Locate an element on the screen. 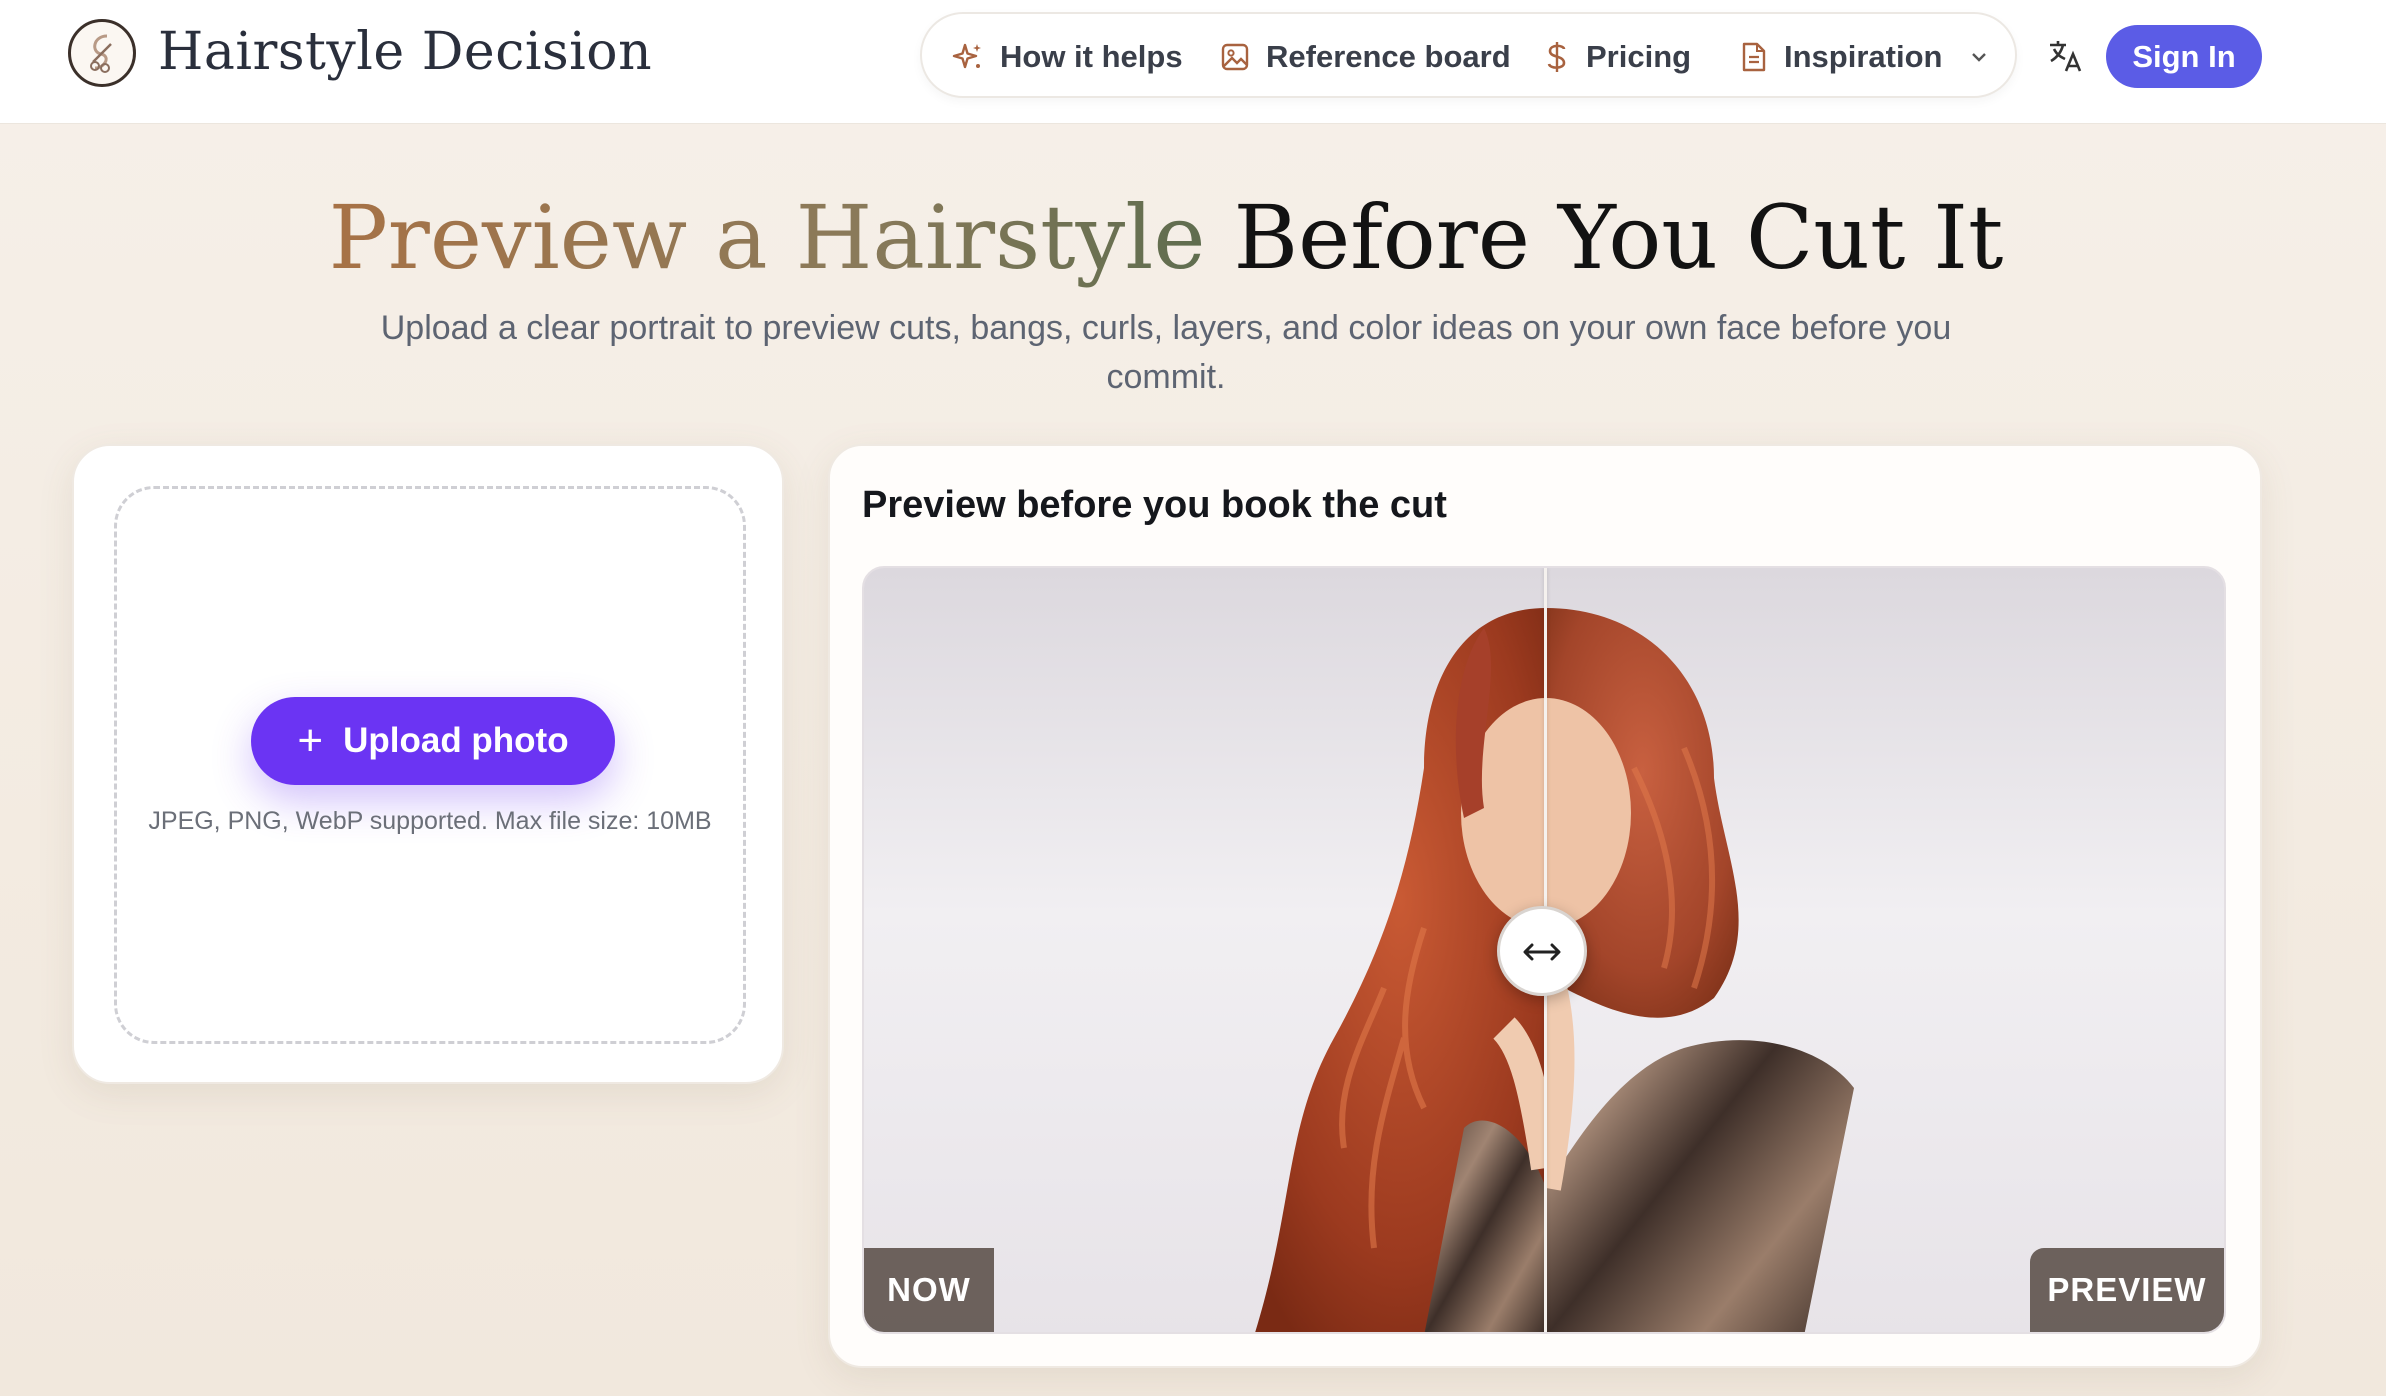  translate-icon is located at coordinates (2066, 56).